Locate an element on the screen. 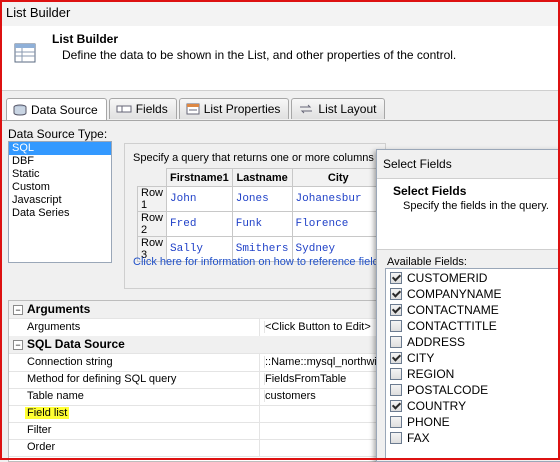 Image resolution: width=560 pixels, height=462 pixels. grid-column-header: Firstname1 is located at coordinates (199, 177).